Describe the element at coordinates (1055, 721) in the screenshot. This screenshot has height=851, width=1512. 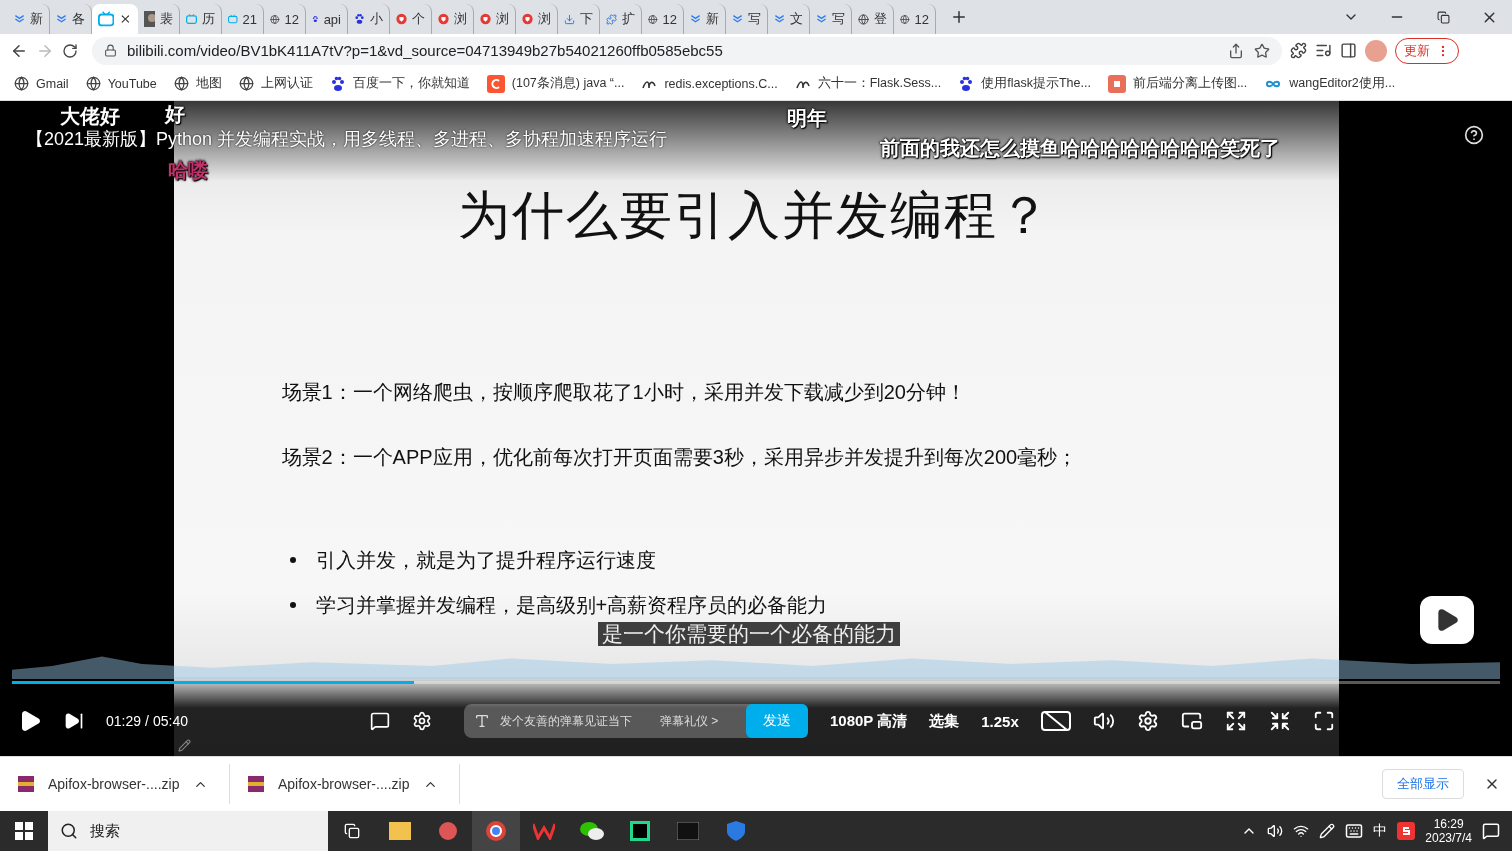
I see `subtitle-off-icon` at that location.